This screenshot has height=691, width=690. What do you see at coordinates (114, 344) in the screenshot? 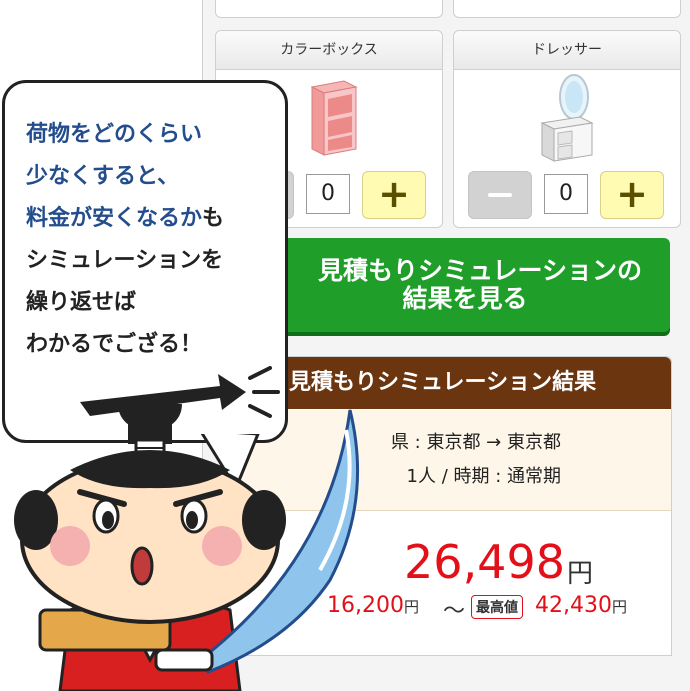
I see `bubble-line: わかるでござる！` at bounding box center [114, 344].